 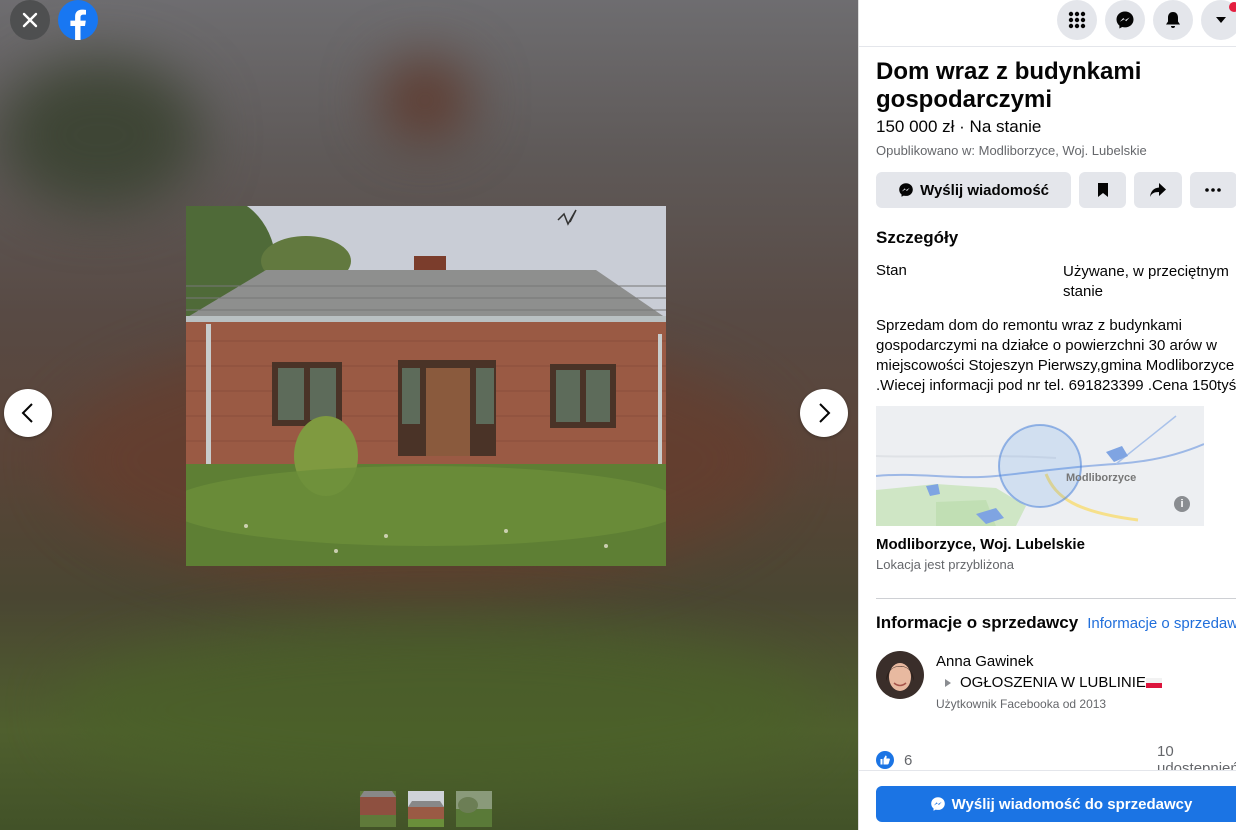 I want to click on send-message-label: Wyślij wiadomość, so click(x=985, y=190).